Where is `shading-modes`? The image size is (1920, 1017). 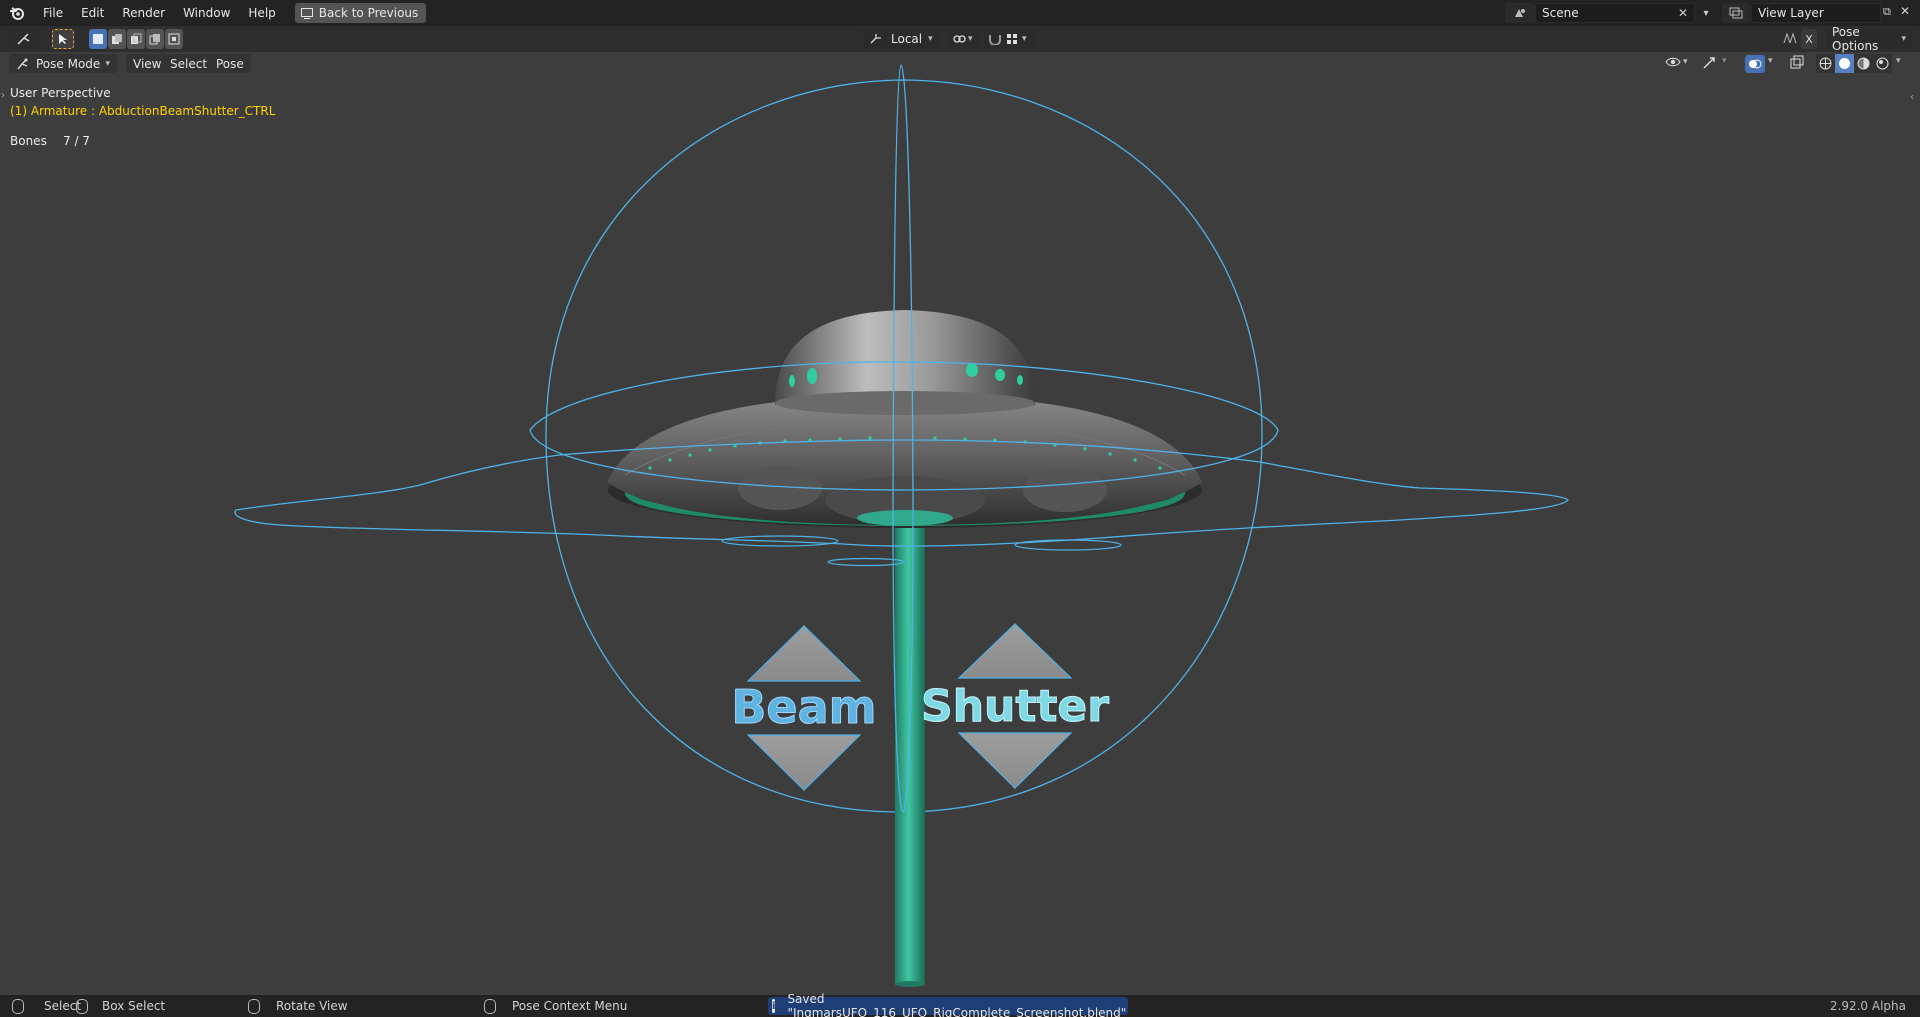 shading-modes is located at coordinates (1854, 63).